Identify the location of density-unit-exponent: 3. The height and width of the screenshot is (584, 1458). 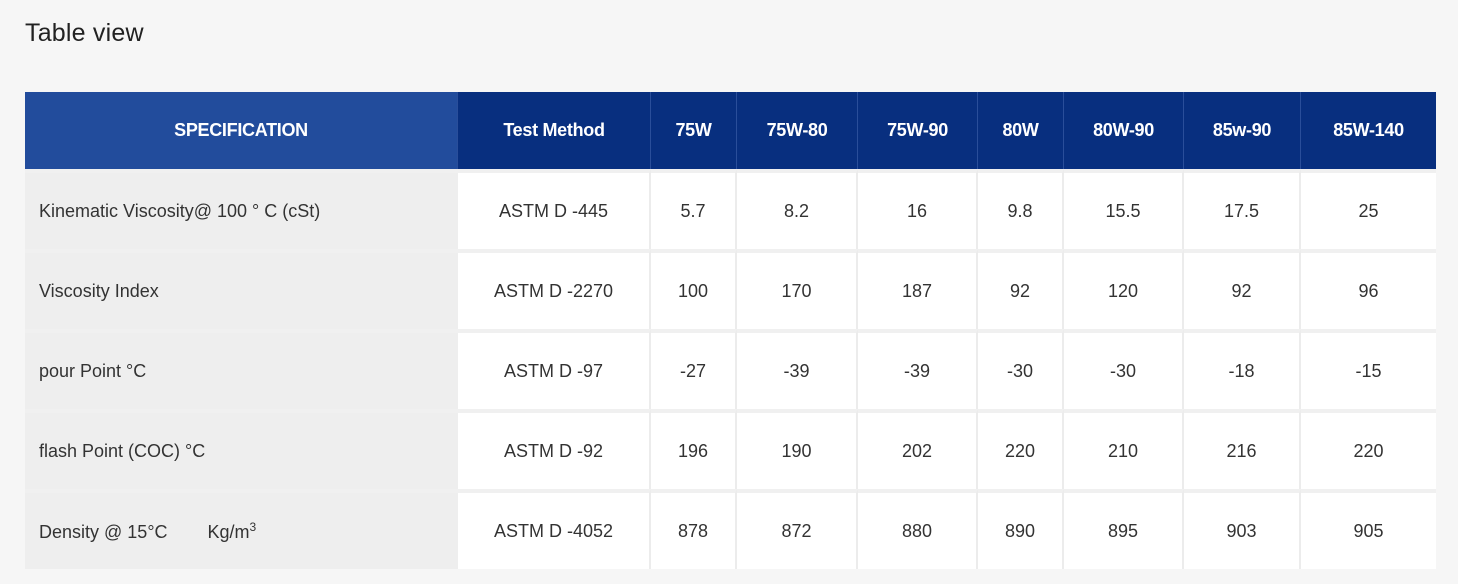
(253, 526).